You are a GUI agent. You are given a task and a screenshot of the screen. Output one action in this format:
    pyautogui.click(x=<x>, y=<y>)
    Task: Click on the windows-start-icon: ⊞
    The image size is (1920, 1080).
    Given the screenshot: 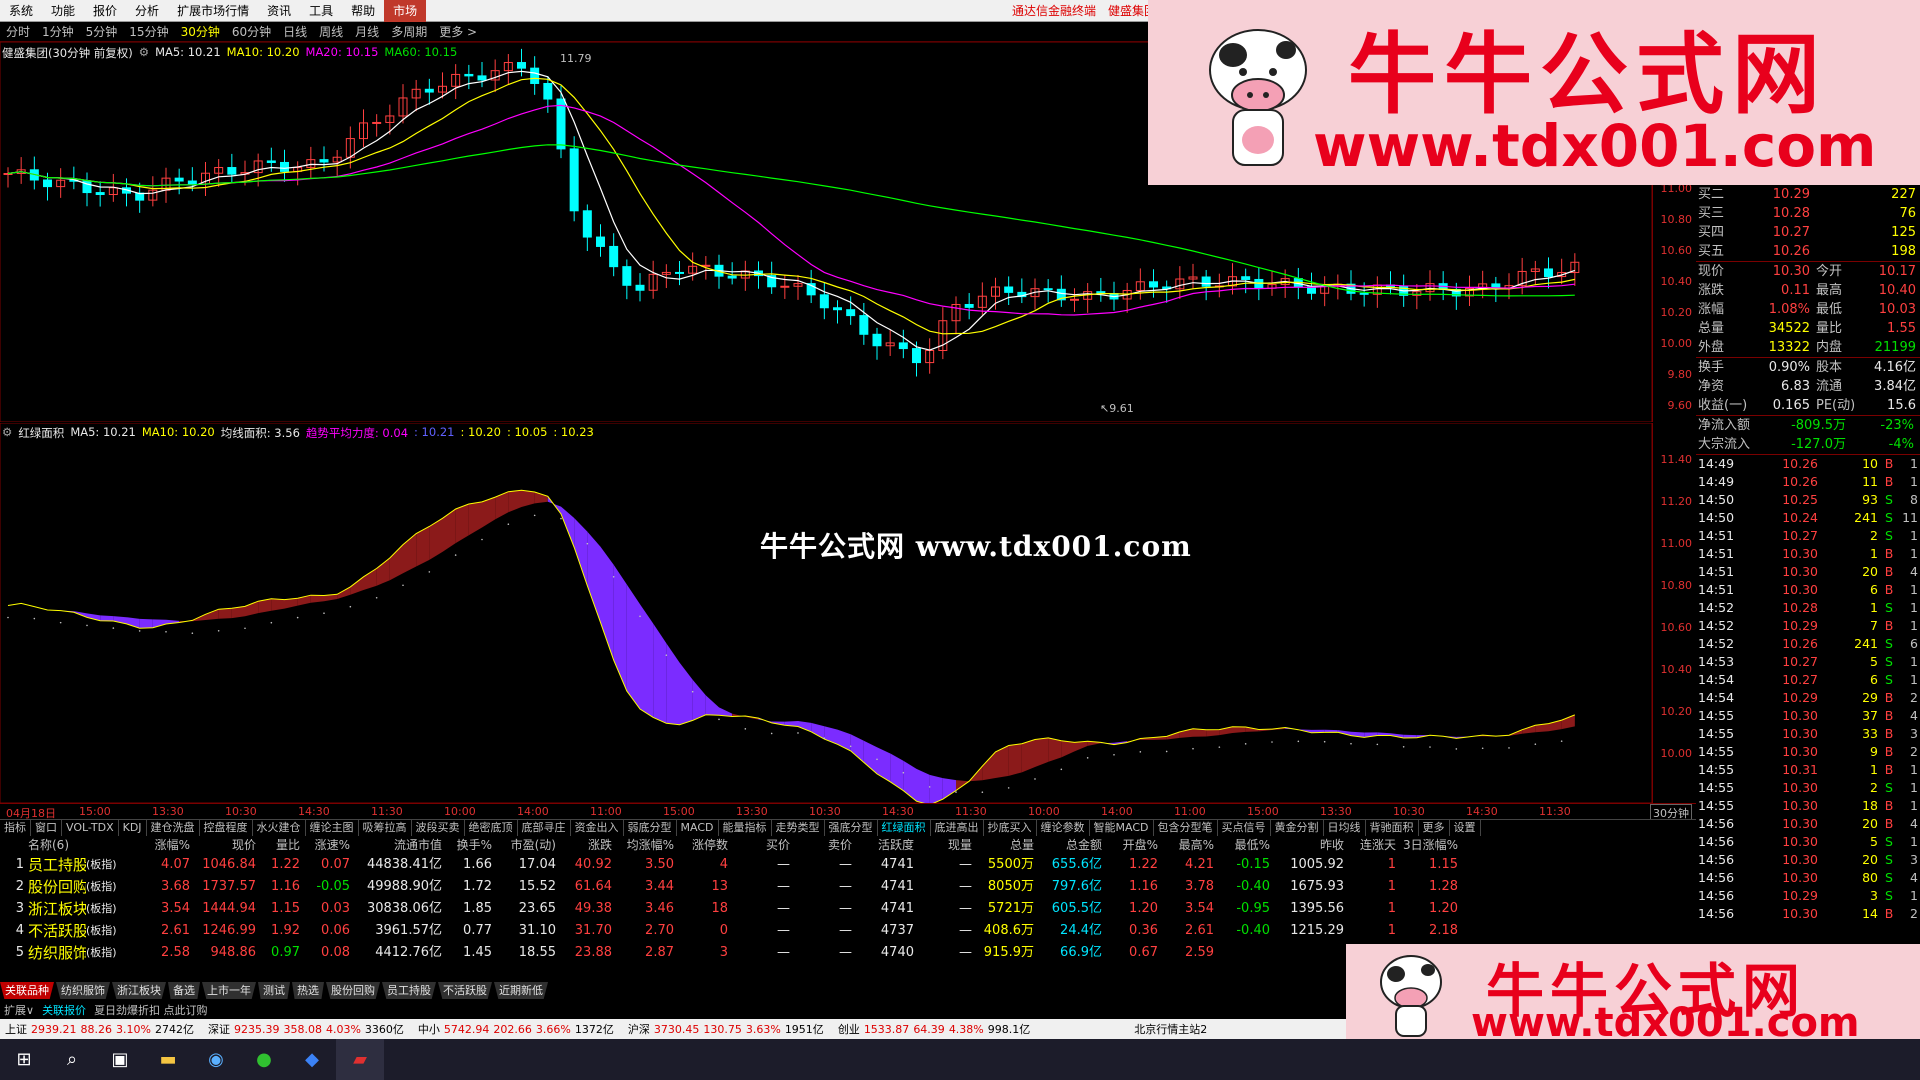 What is the action you would take?
    pyautogui.click(x=24, y=1059)
    